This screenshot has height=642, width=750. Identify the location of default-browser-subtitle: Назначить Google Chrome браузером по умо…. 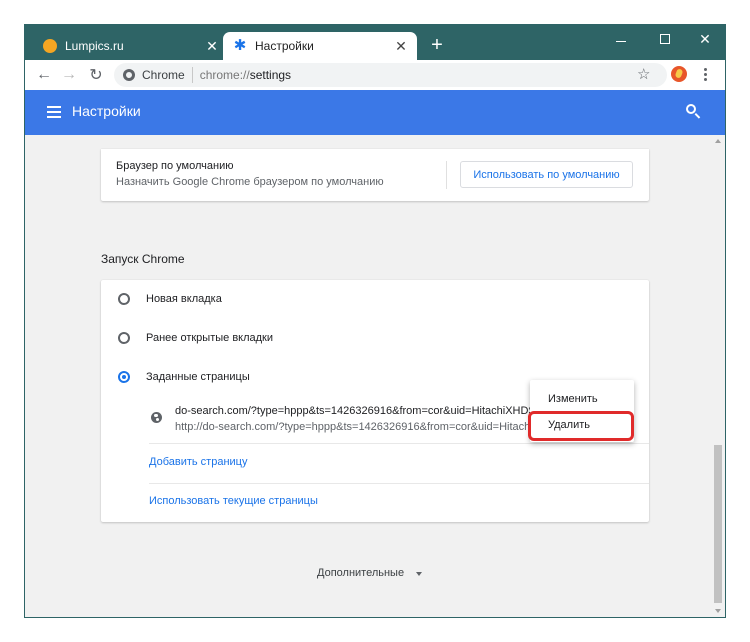
(250, 182).